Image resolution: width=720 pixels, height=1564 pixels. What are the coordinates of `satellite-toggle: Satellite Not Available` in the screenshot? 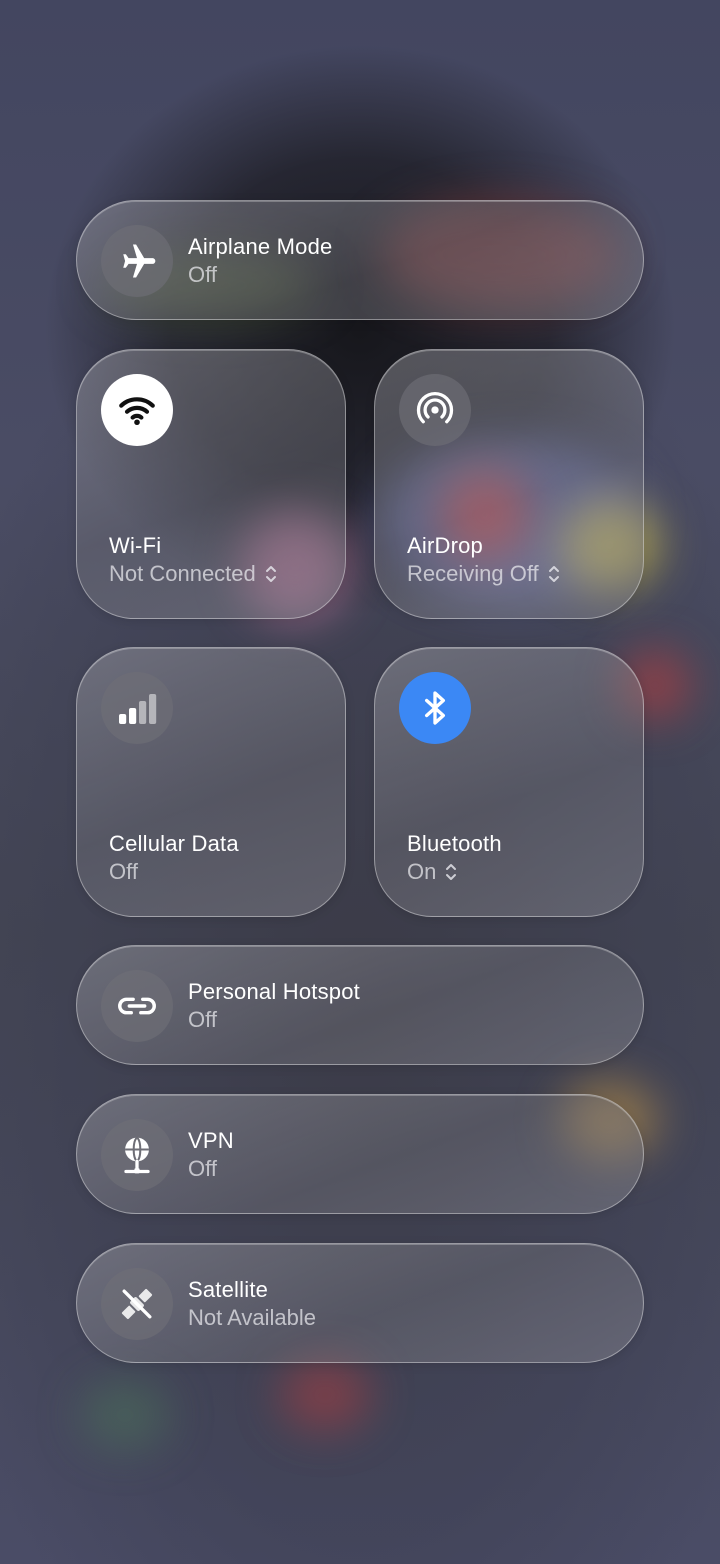 It's located at (360, 1303).